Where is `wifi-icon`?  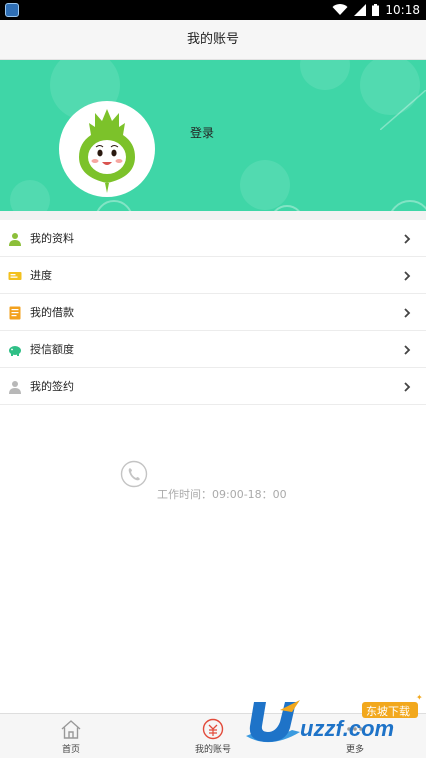 wifi-icon is located at coordinates (340, 10).